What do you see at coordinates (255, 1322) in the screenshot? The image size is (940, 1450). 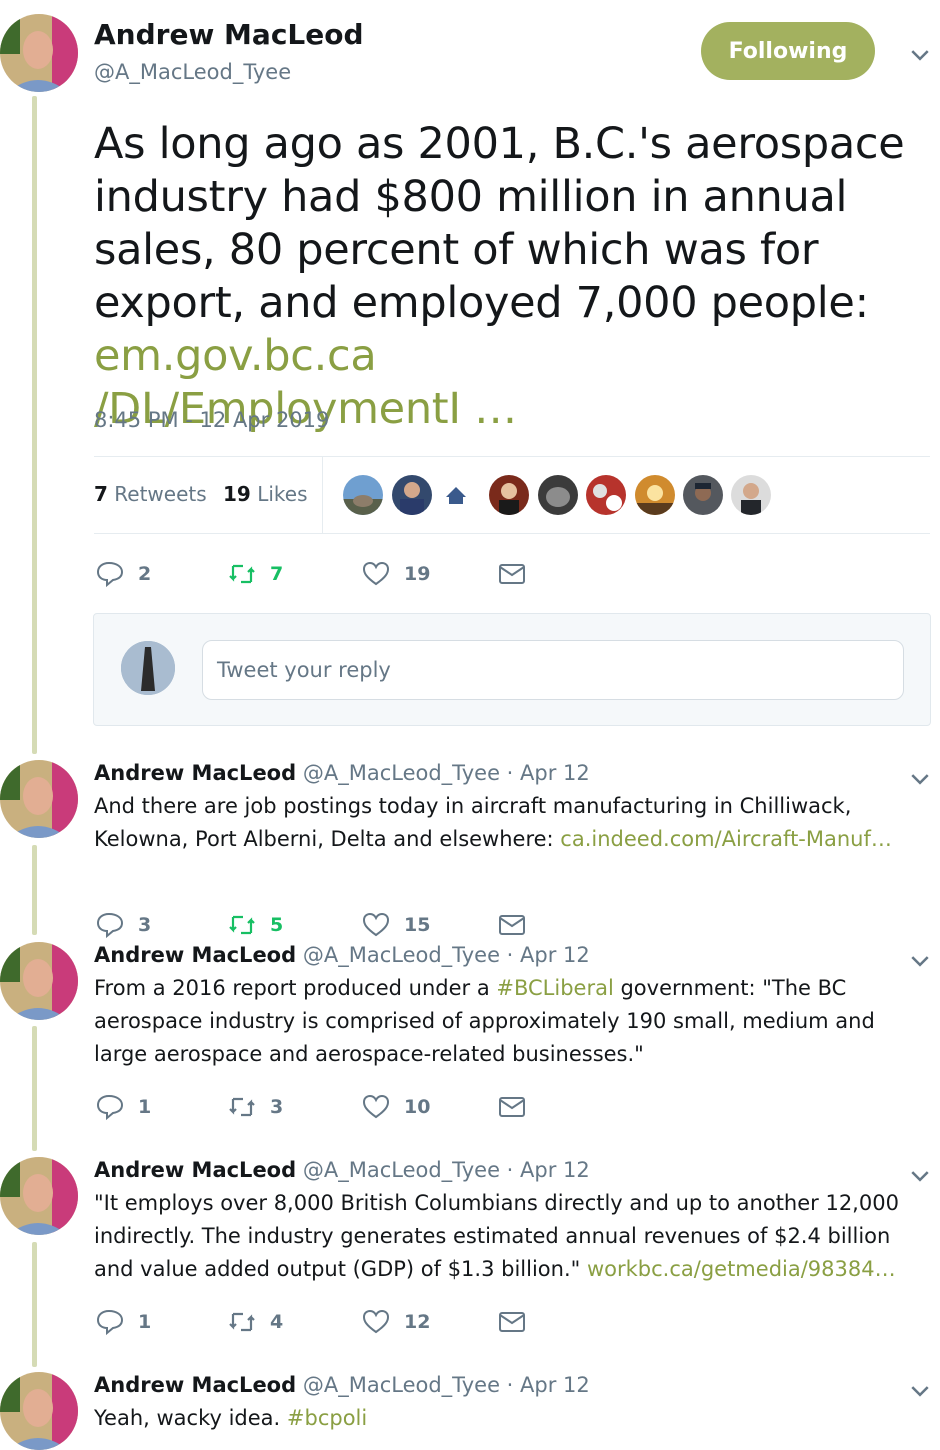 I see `retweet-button: 4` at bounding box center [255, 1322].